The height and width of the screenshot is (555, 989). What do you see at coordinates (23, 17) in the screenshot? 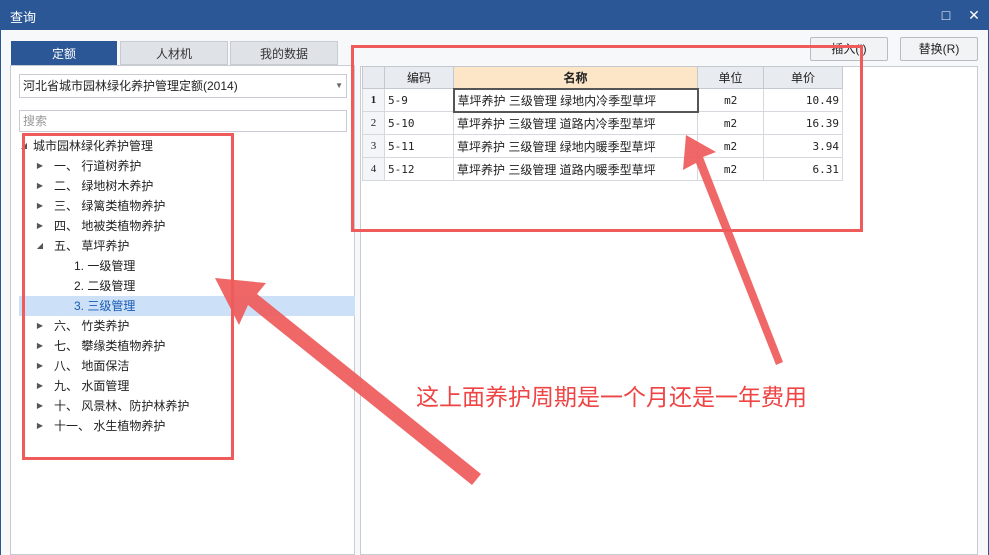
I see `window-title: 查询` at bounding box center [23, 17].